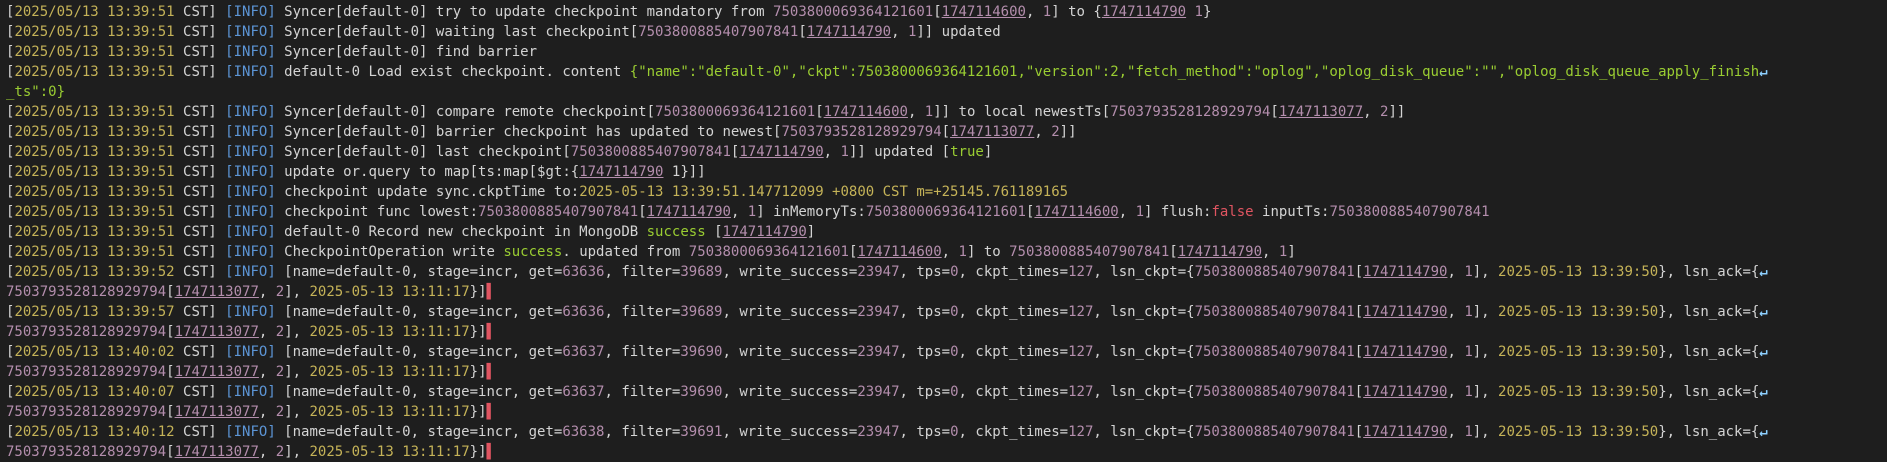  I want to click on log-text: inputTs:, so click(1291, 212).